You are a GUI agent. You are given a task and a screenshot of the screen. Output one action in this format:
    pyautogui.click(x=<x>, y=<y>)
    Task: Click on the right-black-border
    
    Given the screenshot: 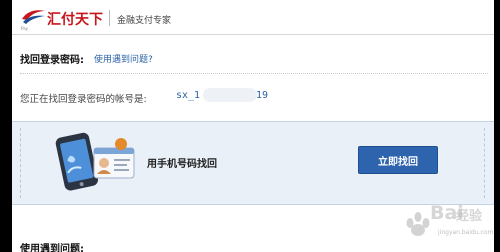 What is the action you would take?
    pyautogui.click(x=497, y=126)
    